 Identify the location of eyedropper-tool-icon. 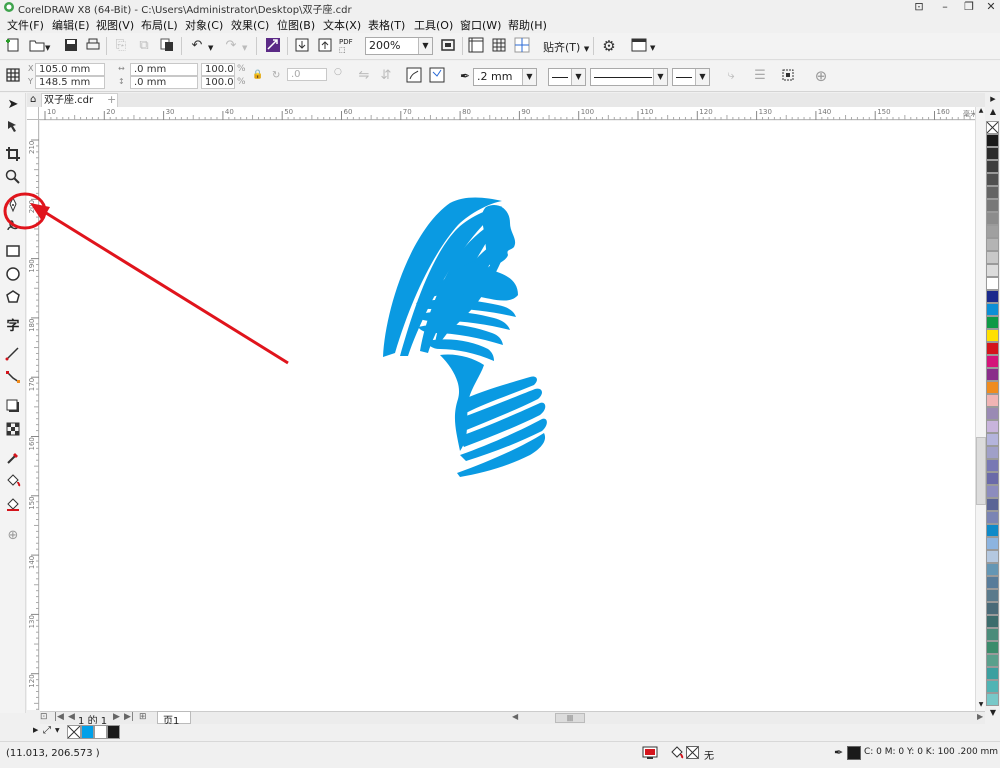
(13, 460).